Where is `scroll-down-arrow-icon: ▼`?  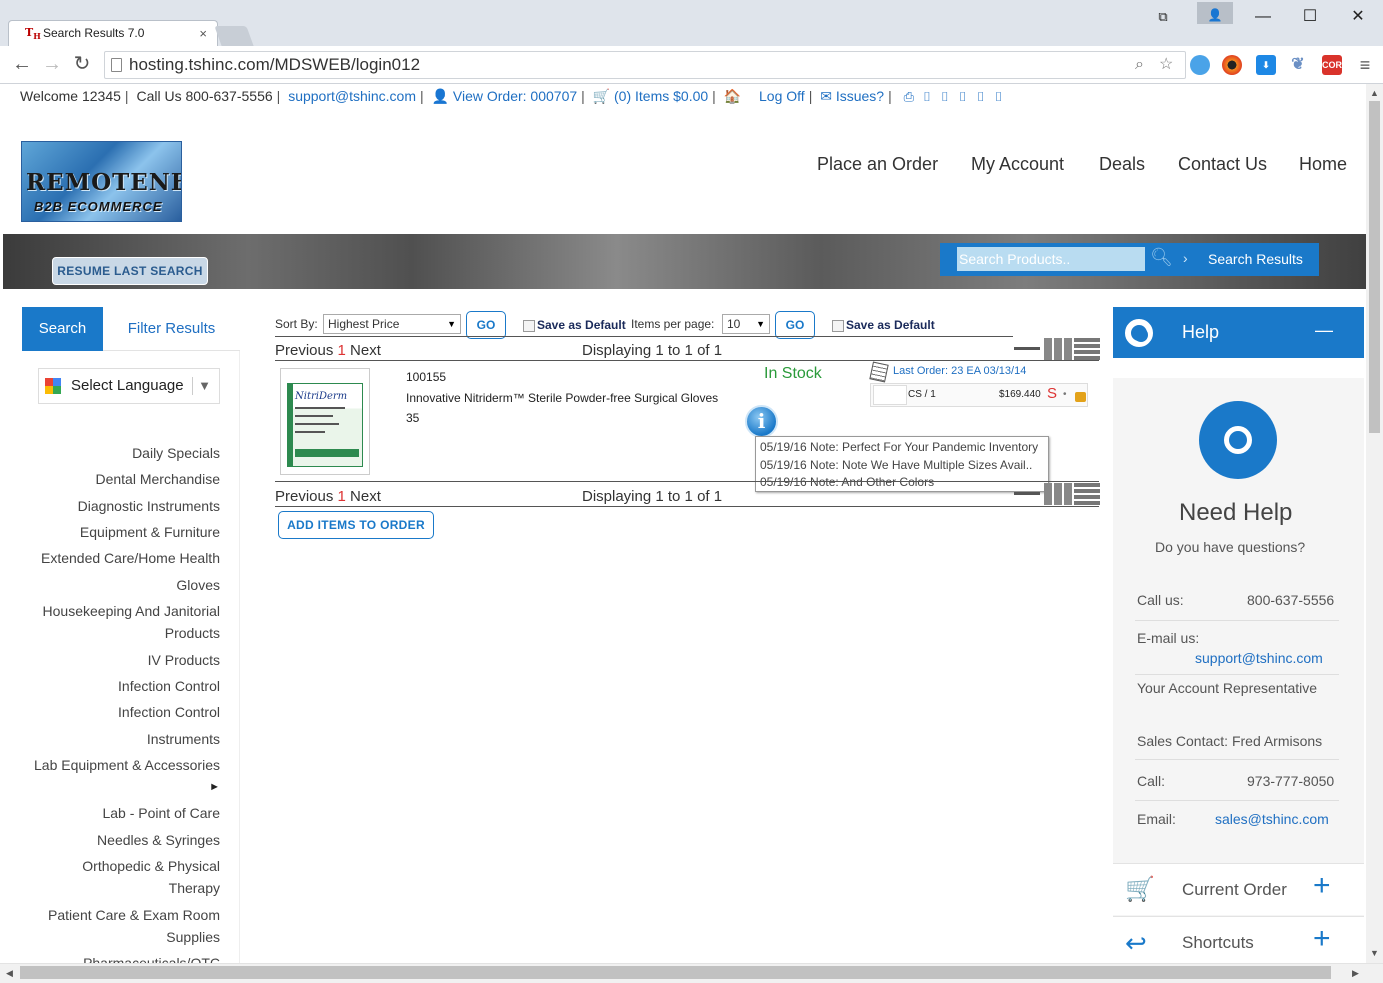 scroll-down-arrow-icon: ▼ is located at coordinates (1374, 953).